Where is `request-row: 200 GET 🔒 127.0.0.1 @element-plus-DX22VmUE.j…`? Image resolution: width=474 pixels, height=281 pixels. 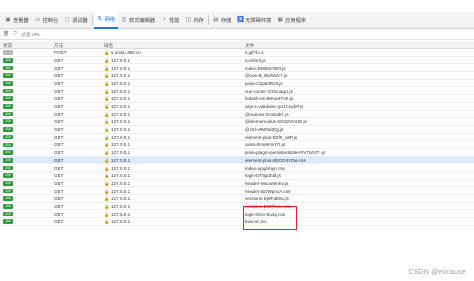 request-row: 200 GET 🔒 127.0.0.1 @element-plus-DX22VmUE.j… is located at coordinates (237, 122).